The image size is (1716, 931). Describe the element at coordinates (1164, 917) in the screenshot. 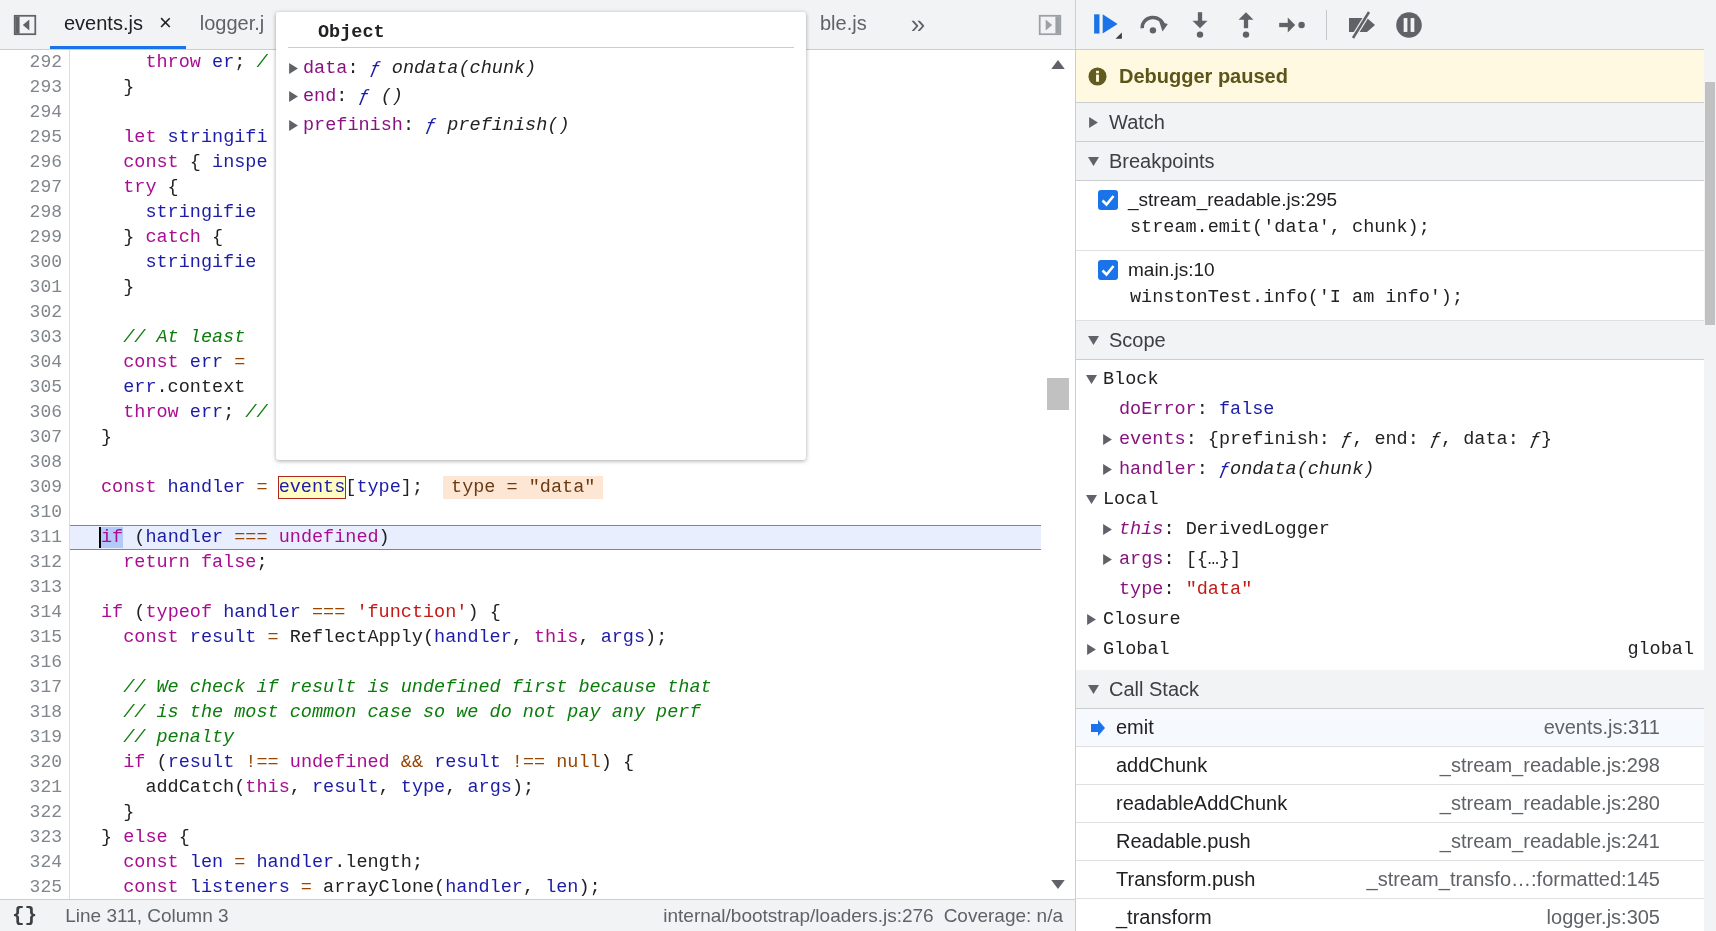

I see `stack-frame: _transform` at that location.